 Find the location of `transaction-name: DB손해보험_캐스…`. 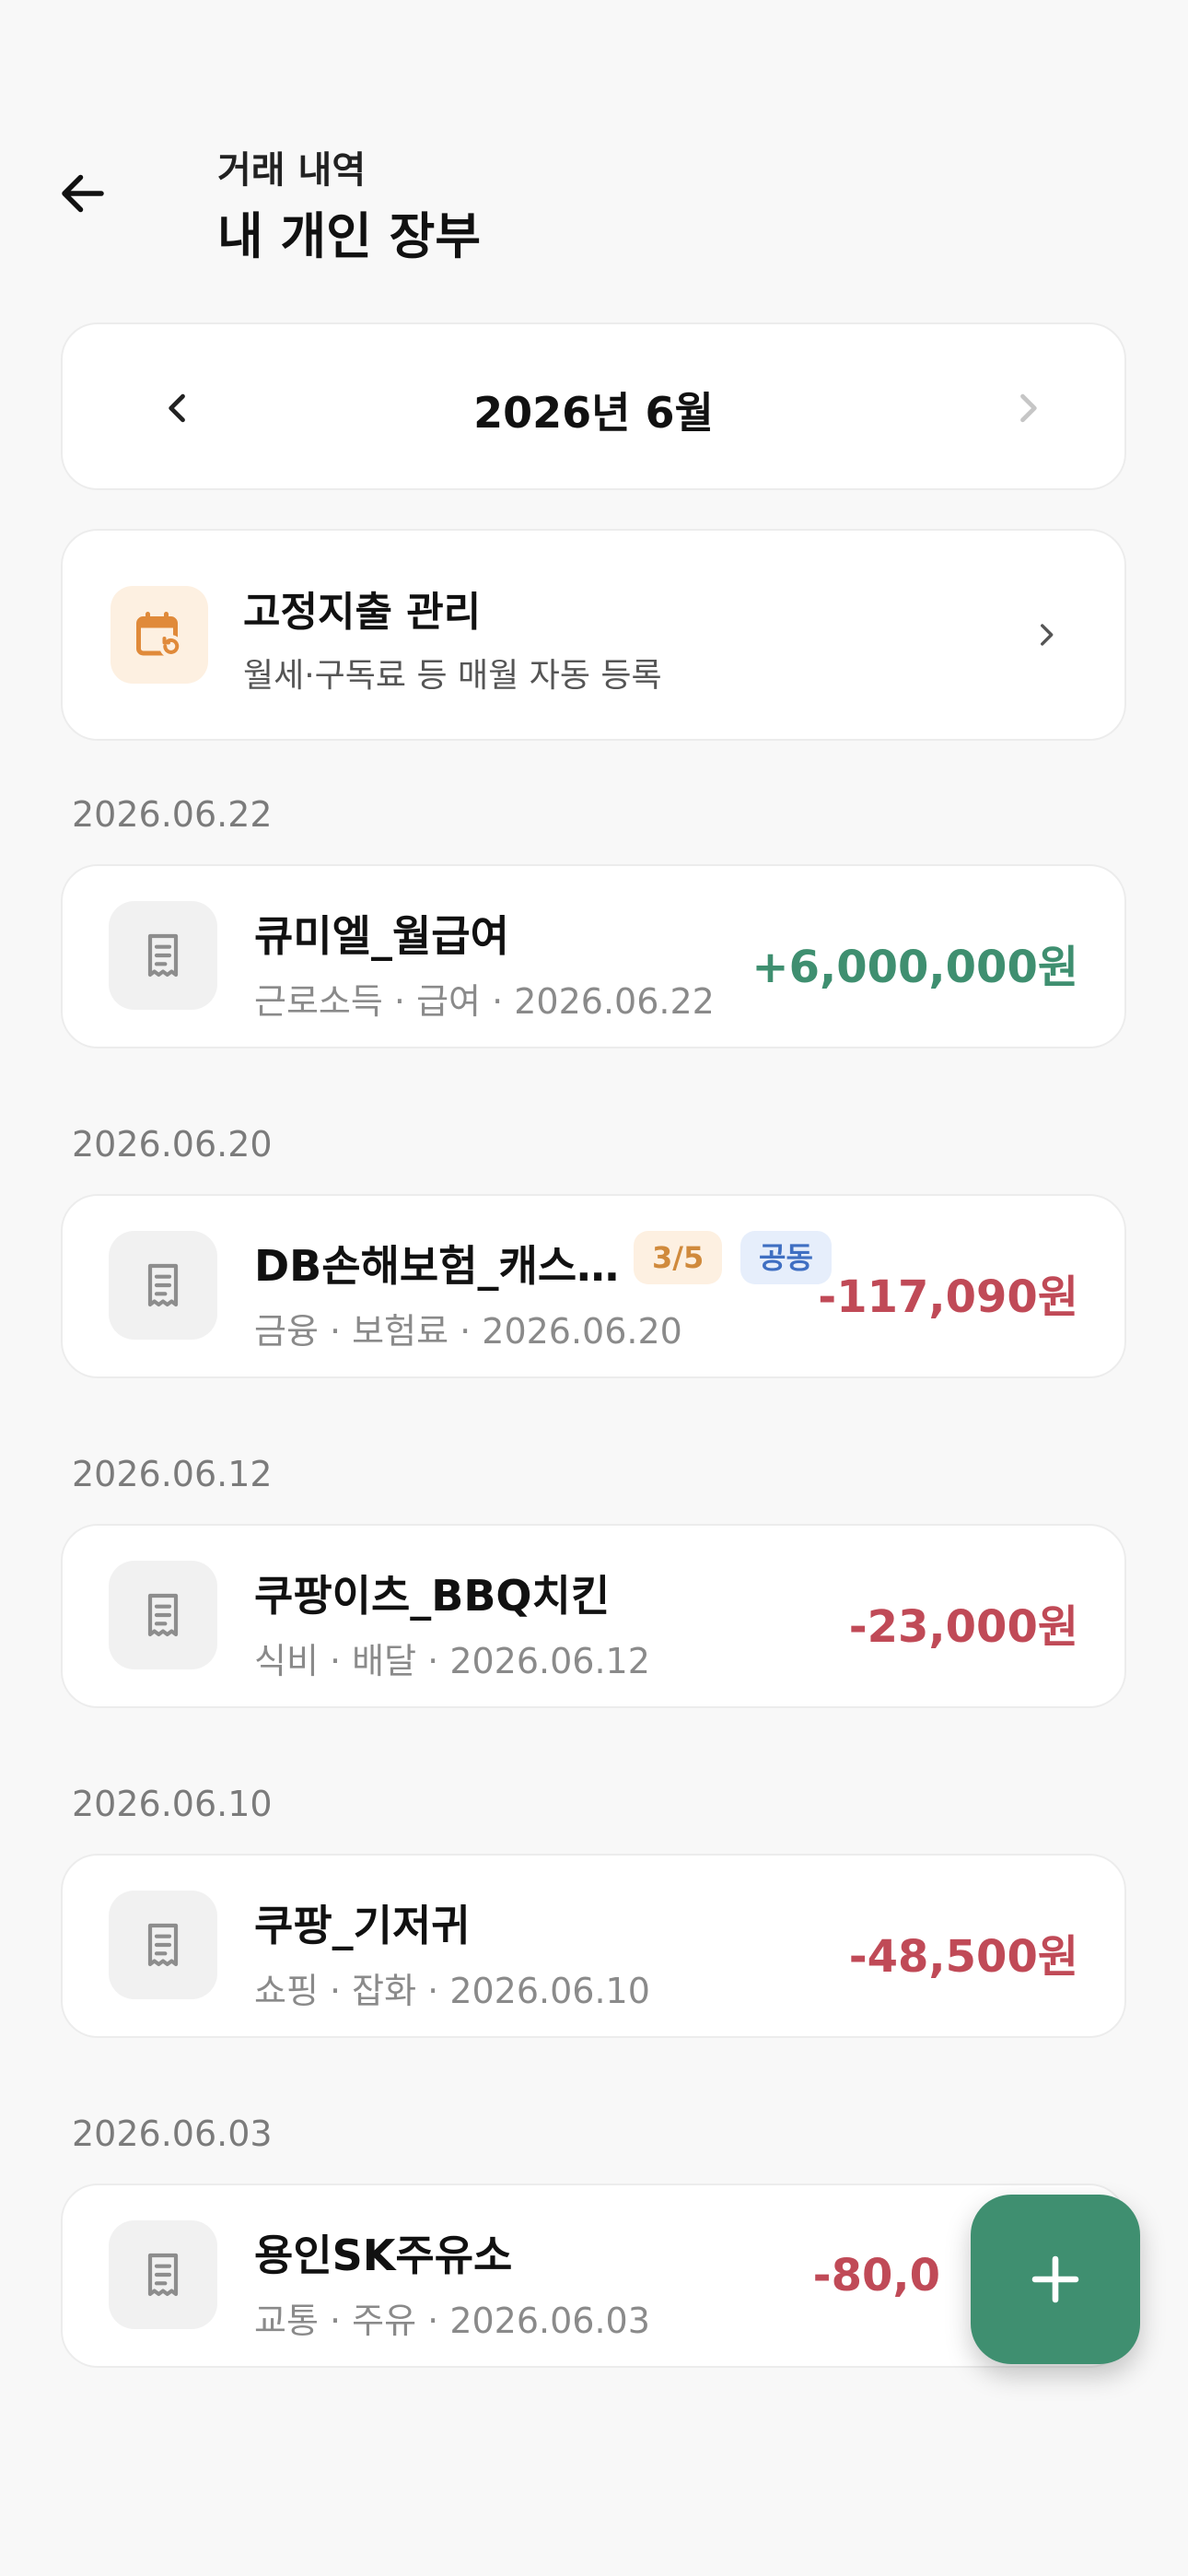

transaction-name: DB손해보험_캐스… is located at coordinates (437, 1266).